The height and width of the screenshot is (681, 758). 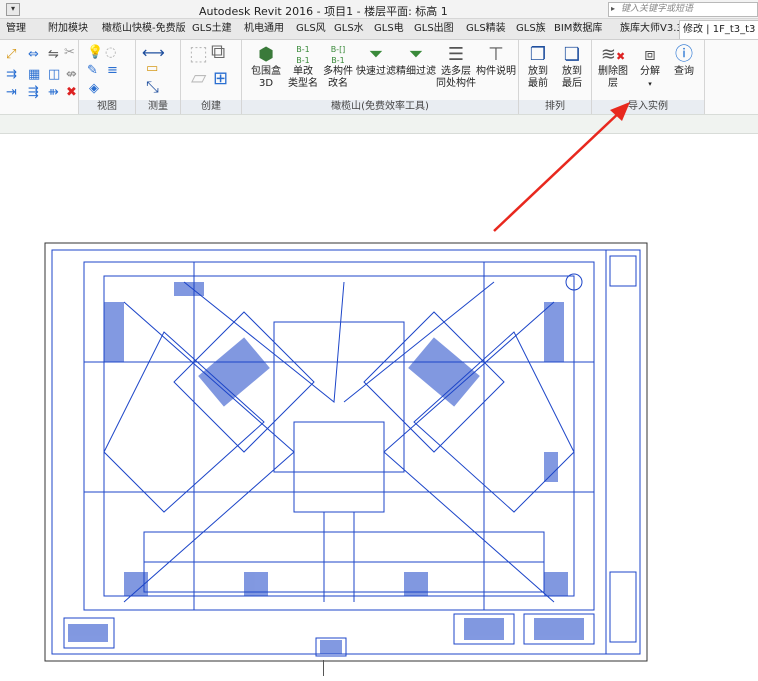 What do you see at coordinates (33, 55) in the screenshot?
I see `offset-icon: ⇔` at bounding box center [33, 55].